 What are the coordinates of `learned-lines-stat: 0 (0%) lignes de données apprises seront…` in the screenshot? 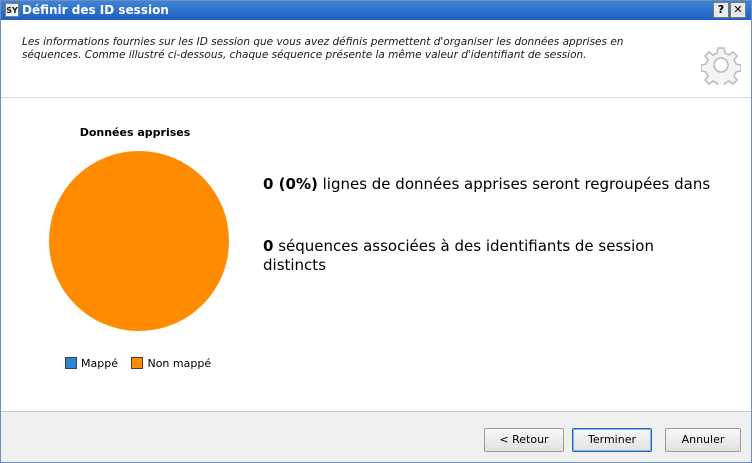 It's located at (488, 184).